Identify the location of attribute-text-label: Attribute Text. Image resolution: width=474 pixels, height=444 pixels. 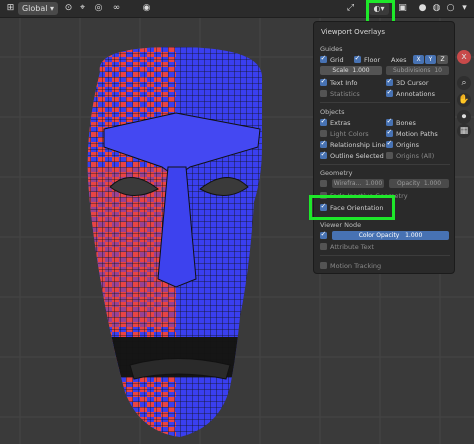
(352, 246).